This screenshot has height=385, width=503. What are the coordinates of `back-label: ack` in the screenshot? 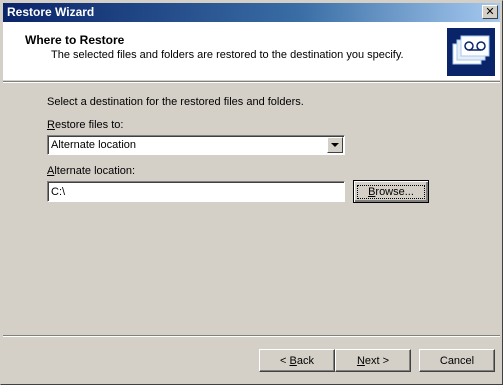 It's located at (305, 360).